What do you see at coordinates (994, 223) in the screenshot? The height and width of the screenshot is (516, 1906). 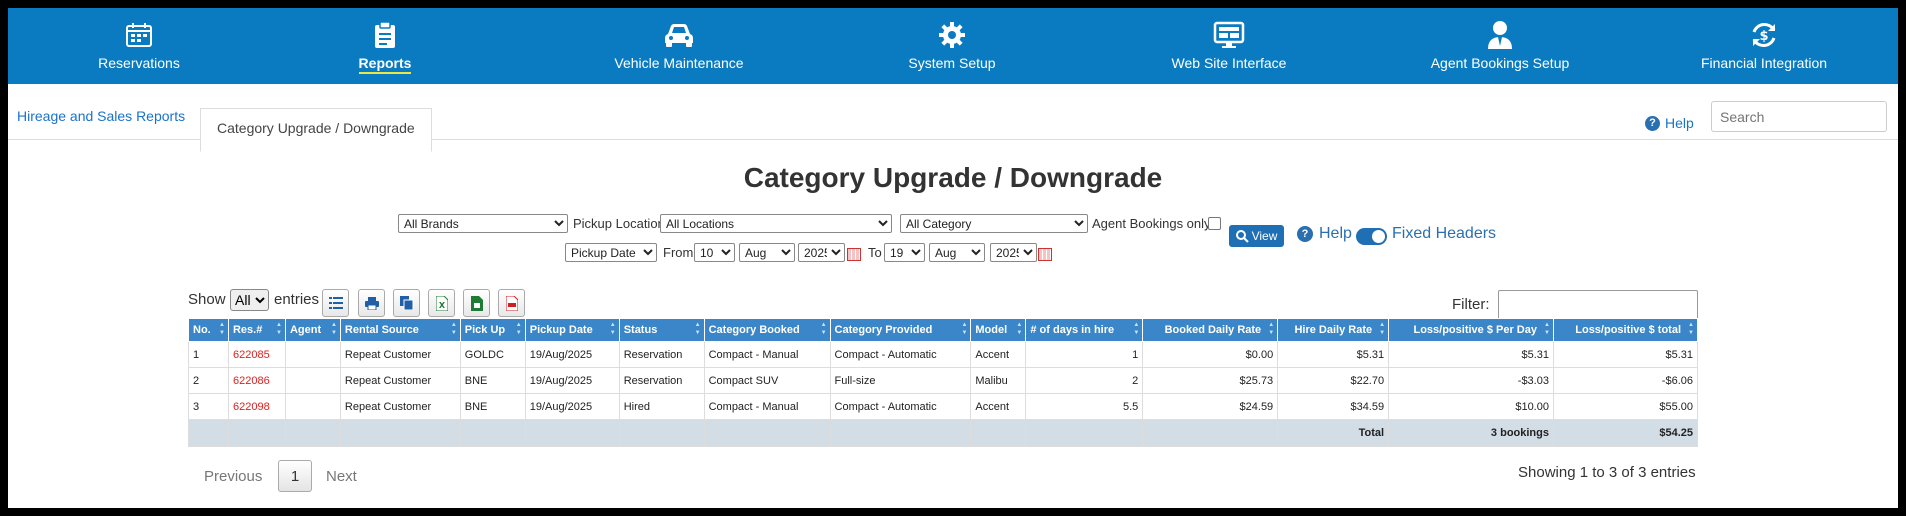 I see `category-select: All Category` at bounding box center [994, 223].